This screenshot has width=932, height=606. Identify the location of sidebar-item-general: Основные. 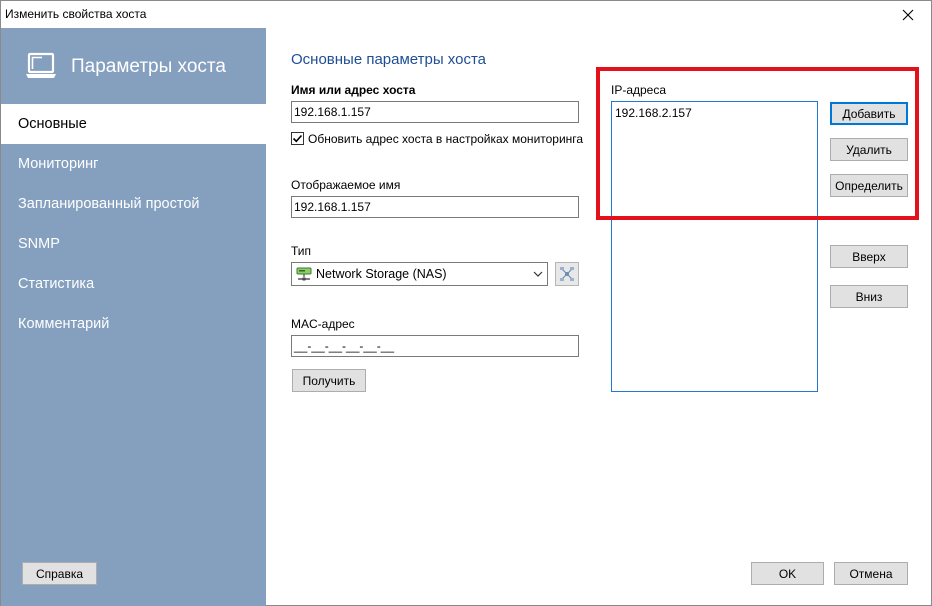
(133, 124).